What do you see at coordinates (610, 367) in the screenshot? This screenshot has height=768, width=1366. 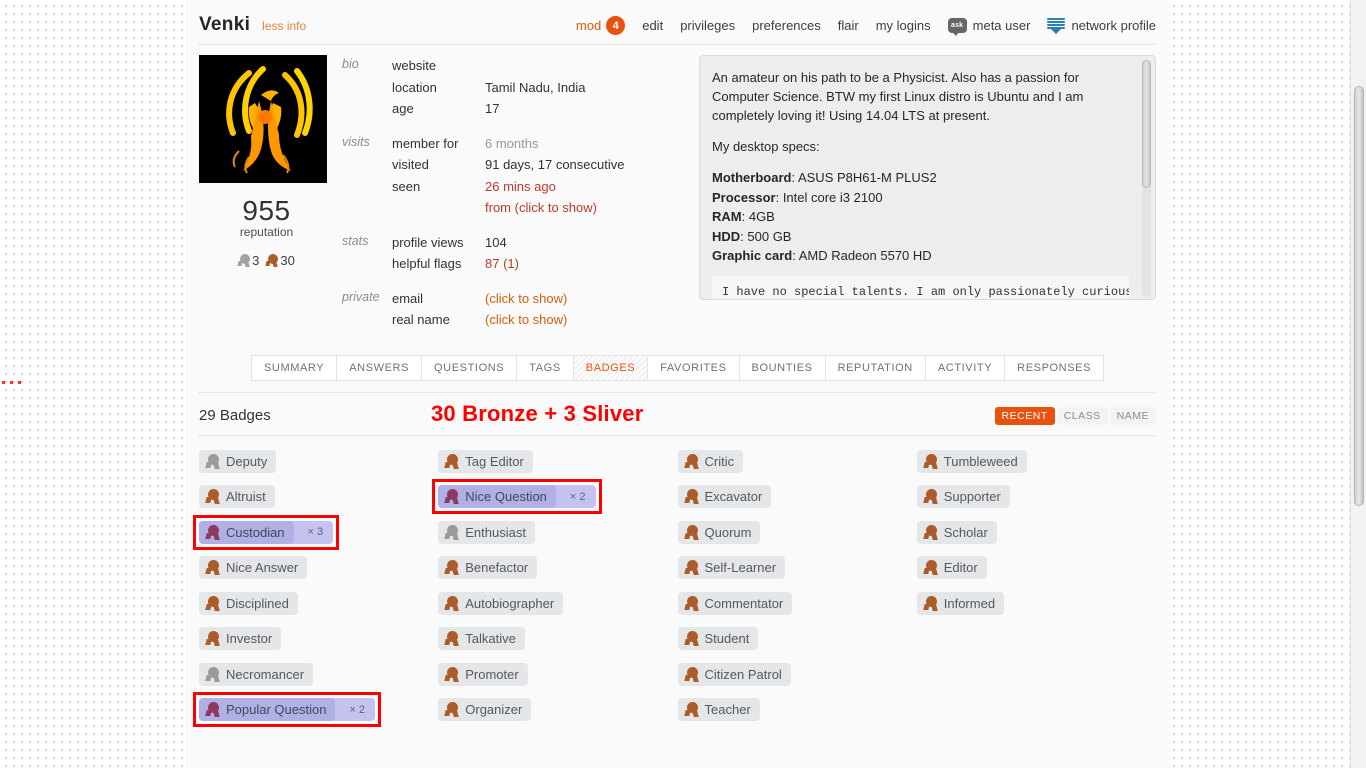 I see `tab-badges: BADGES` at bounding box center [610, 367].